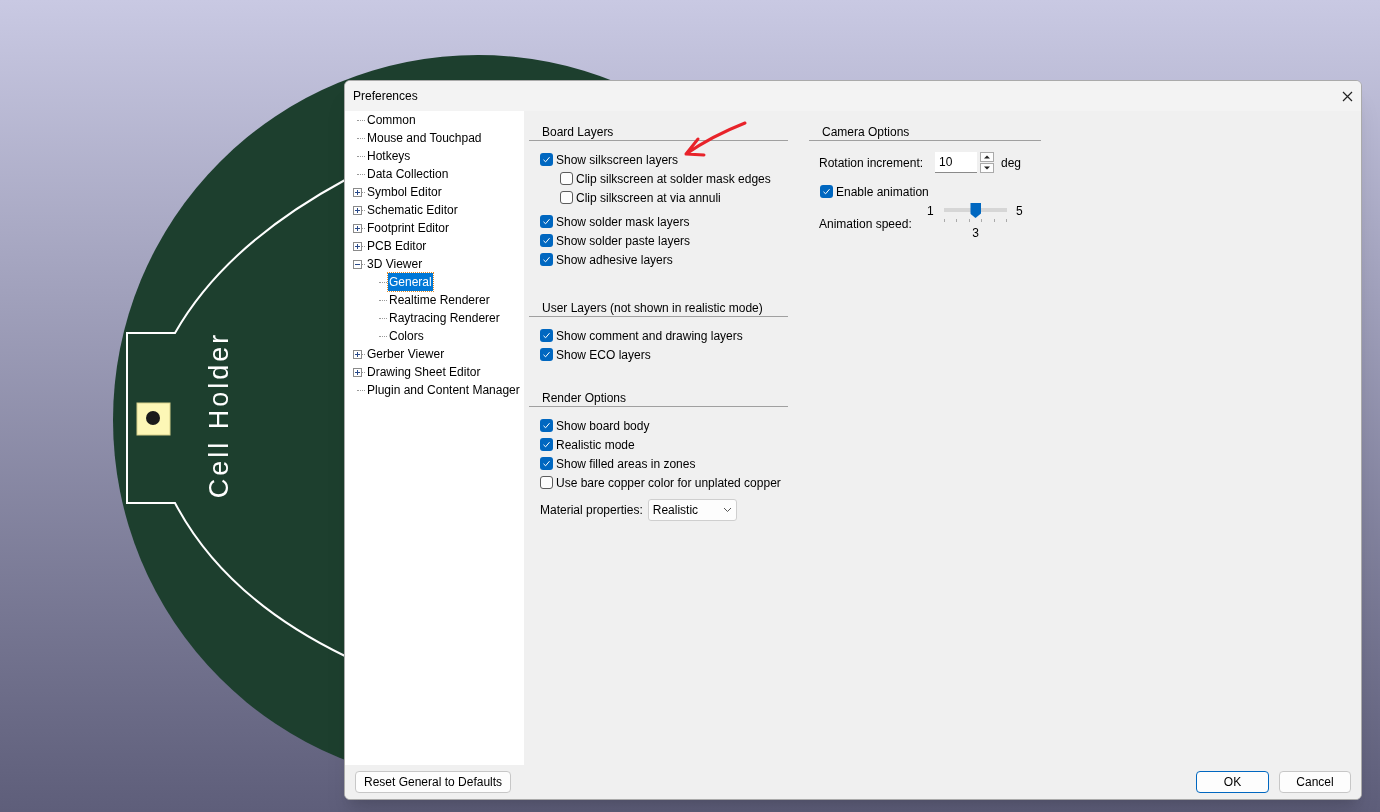 The image size is (1380, 812). I want to click on reset-defaults-button: Reset General to Defaults, so click(433, 782).